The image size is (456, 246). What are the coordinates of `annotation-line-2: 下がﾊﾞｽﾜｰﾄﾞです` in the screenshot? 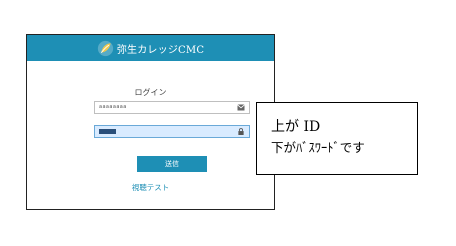 It's located at (318, 147).